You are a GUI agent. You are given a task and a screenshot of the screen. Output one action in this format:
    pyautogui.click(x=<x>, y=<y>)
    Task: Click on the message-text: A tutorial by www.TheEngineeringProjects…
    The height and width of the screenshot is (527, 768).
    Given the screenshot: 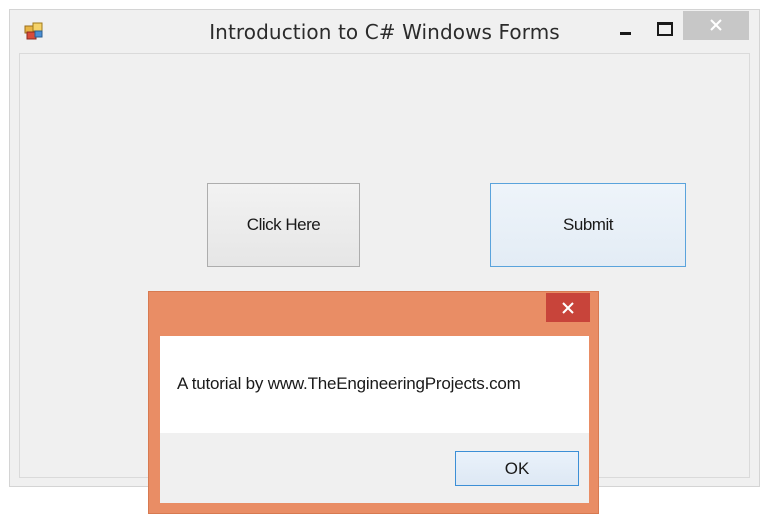 What is the action you would take?
    pyautogui.click(x=349, y=383)
    